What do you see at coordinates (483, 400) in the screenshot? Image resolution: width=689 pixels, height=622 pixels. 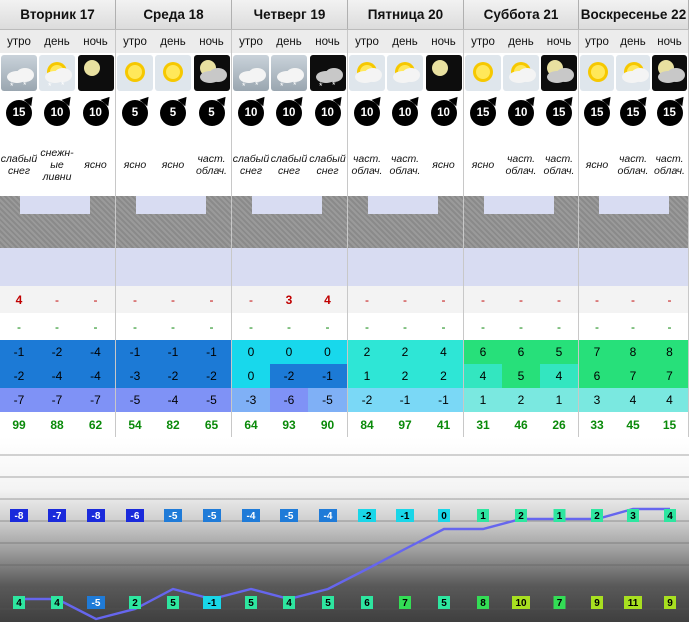 I see `temperature-value: 1` at bounding box center [483, 400].